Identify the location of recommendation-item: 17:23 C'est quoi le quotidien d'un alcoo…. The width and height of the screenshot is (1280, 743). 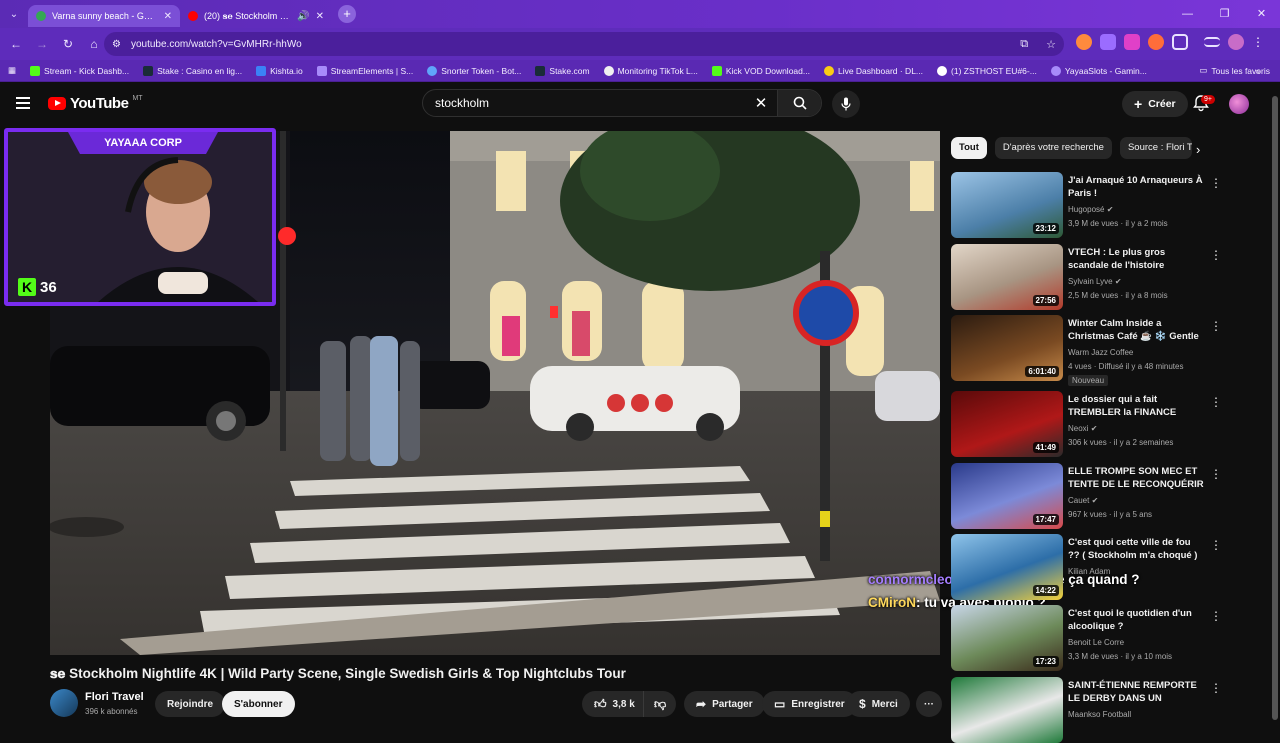
(1086, 638).